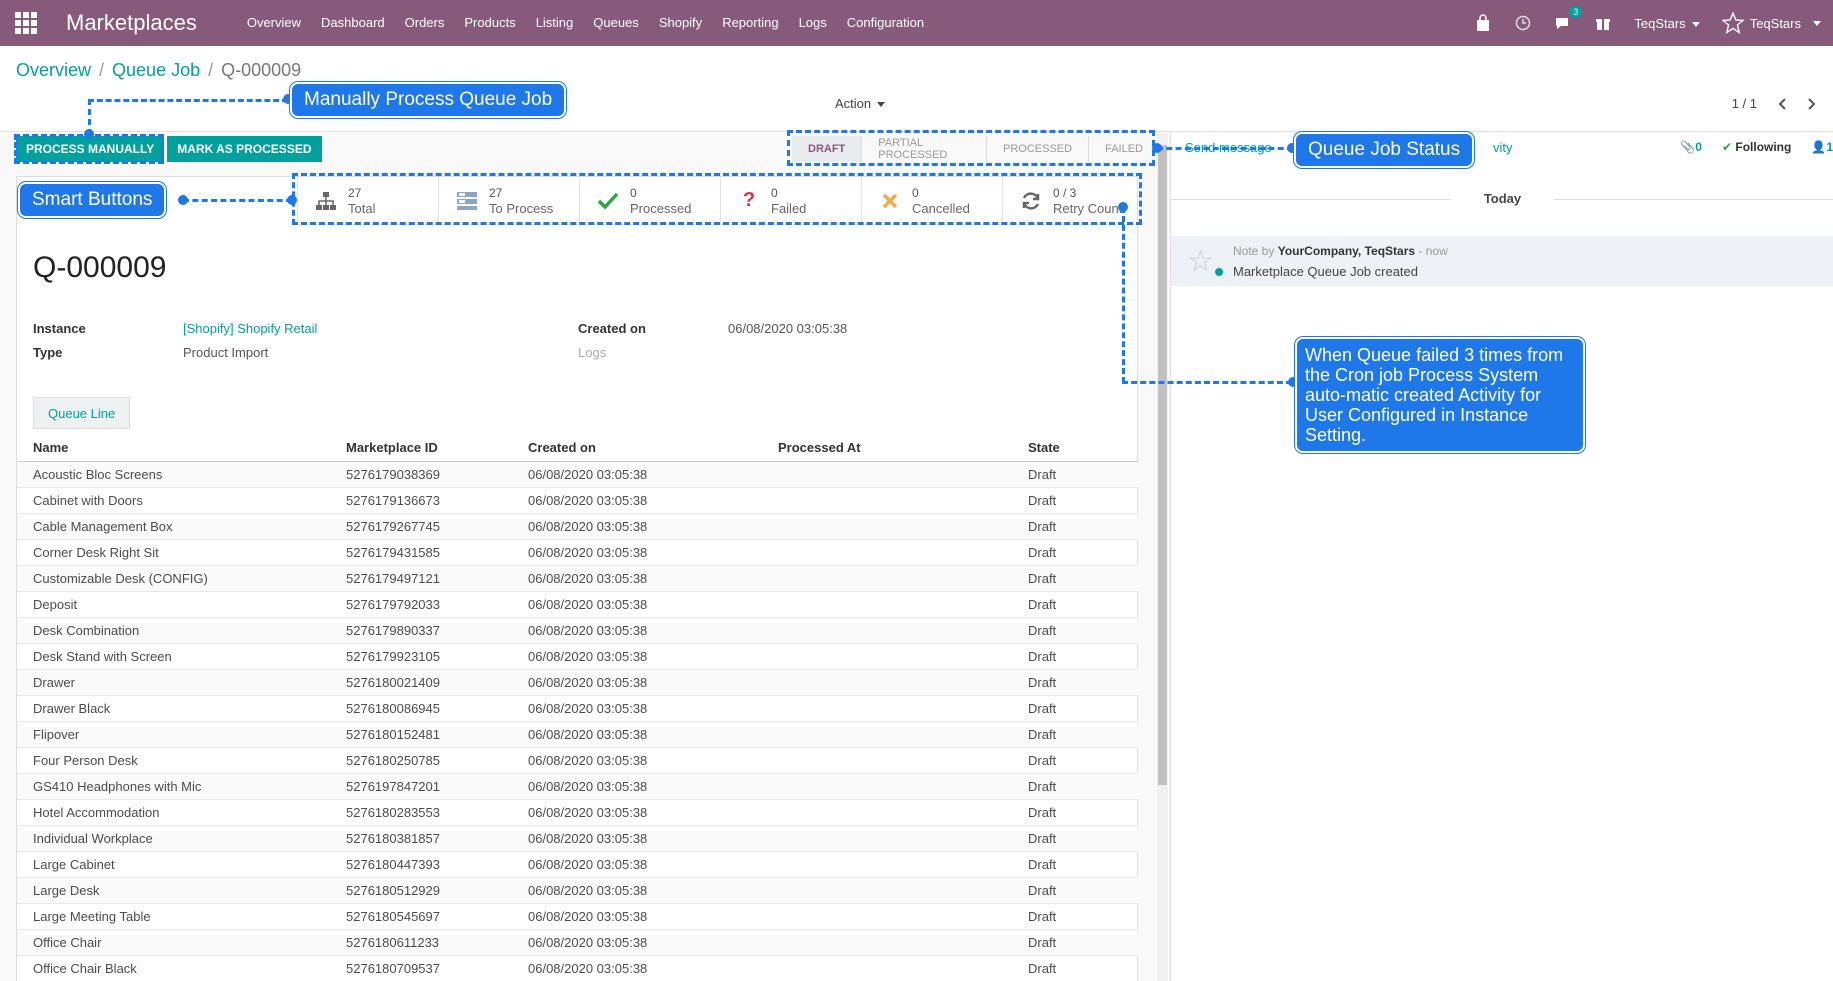 The image size is (1833, 981). I want to click on mark-as-processed-button: MARK AS PROCESSED, so click(244, 149).